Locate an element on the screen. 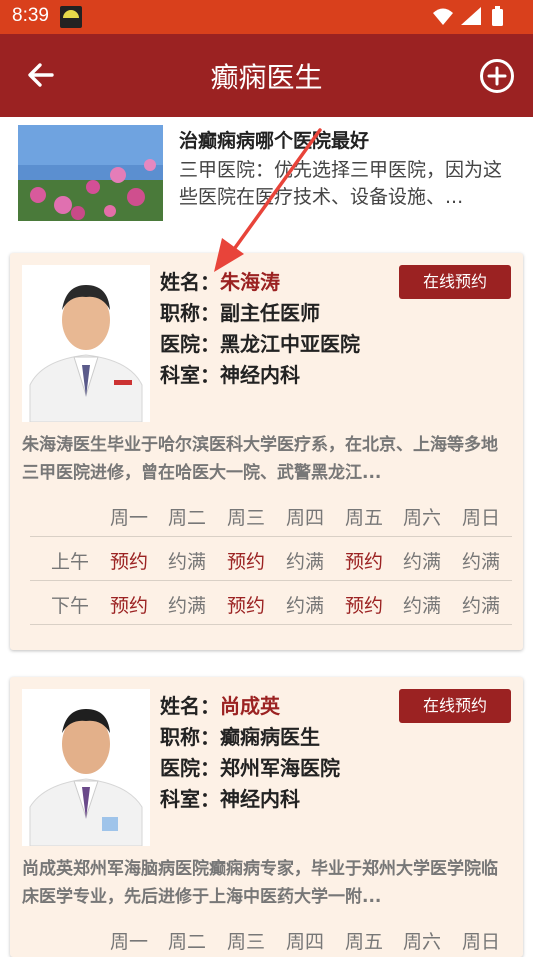 This screenshot has width=533, height=957. doctor-info: 姓名：朱海涛 职称：副主任医师 医院：黑龙江中亚医院 科室：神经内科 is located at coordinates (260, 329).